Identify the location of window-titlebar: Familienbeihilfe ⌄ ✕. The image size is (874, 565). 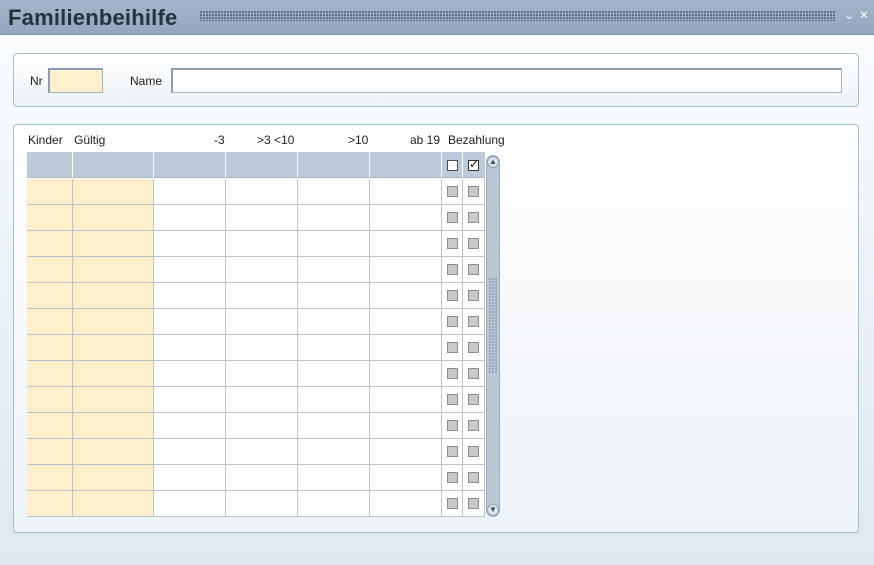
(437, 17).